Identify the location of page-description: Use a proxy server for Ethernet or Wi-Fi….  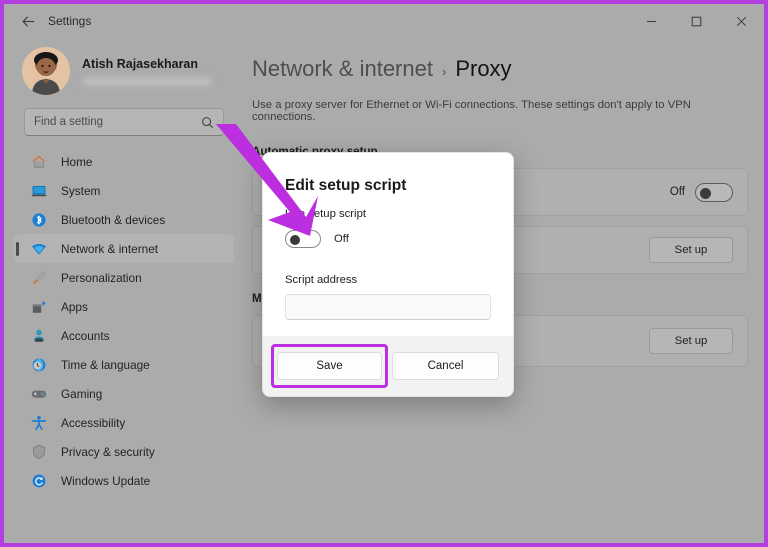
(471, 111).